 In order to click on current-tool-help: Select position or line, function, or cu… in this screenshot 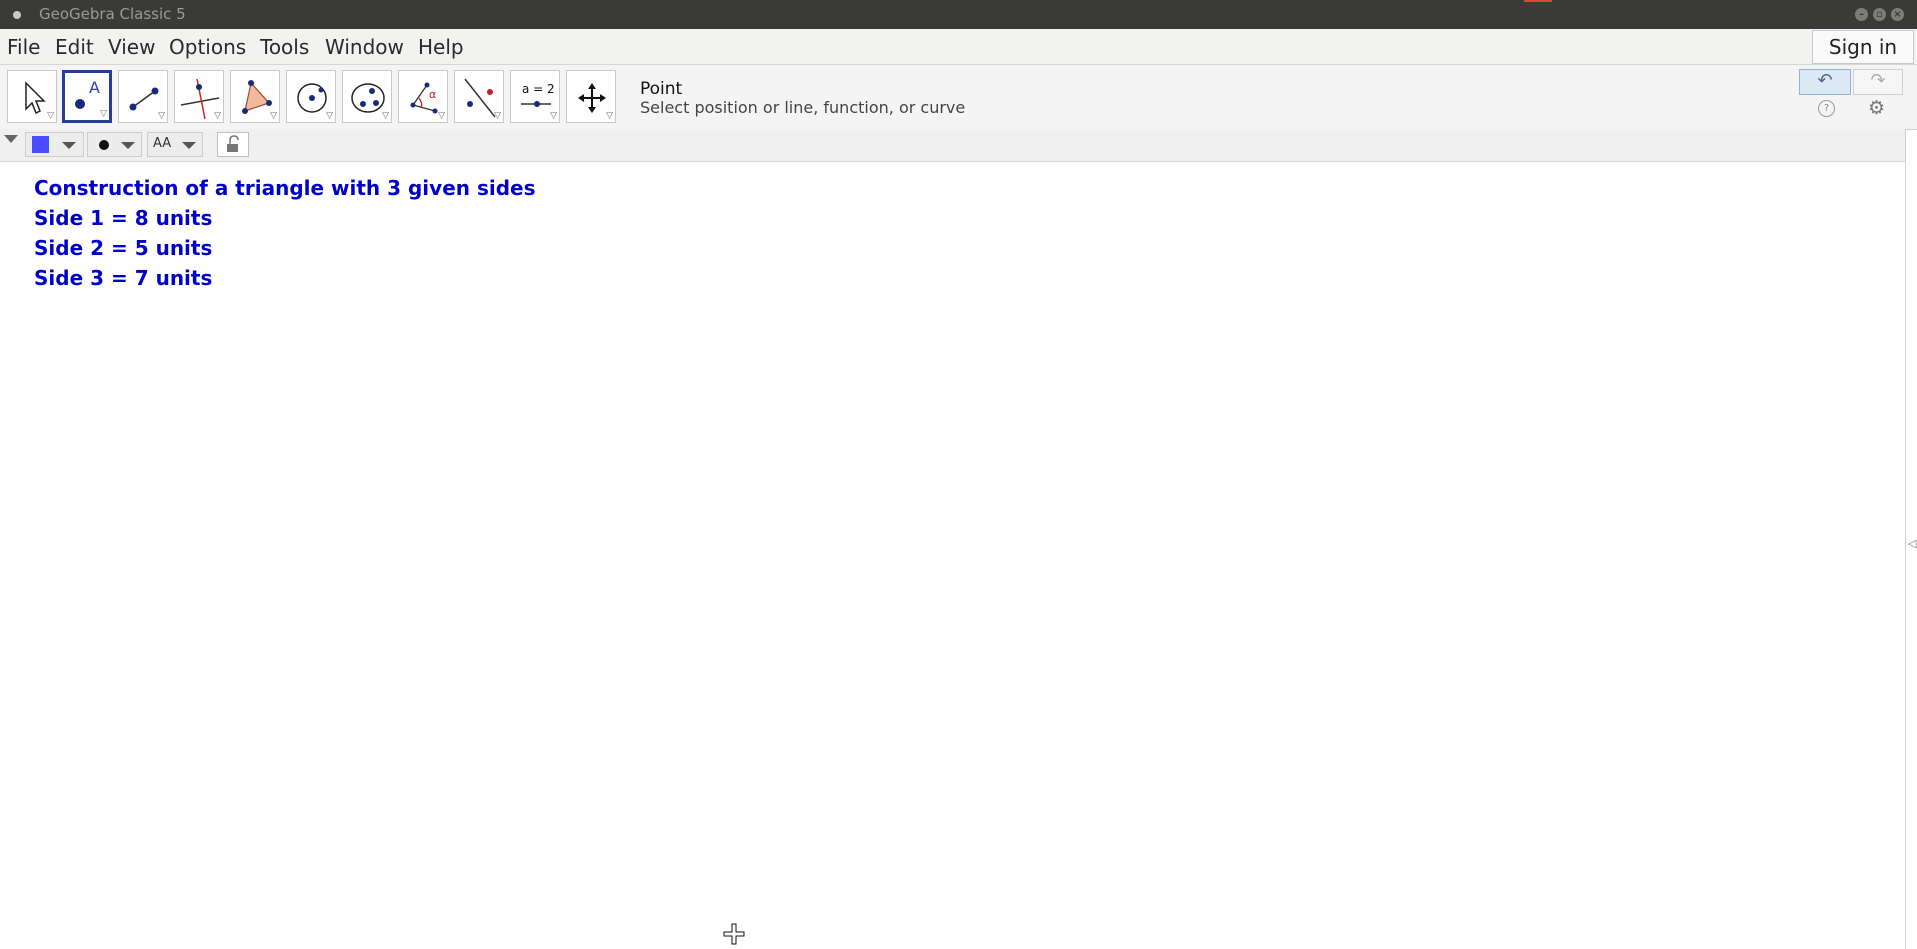, I will do `click(803, 107)`.